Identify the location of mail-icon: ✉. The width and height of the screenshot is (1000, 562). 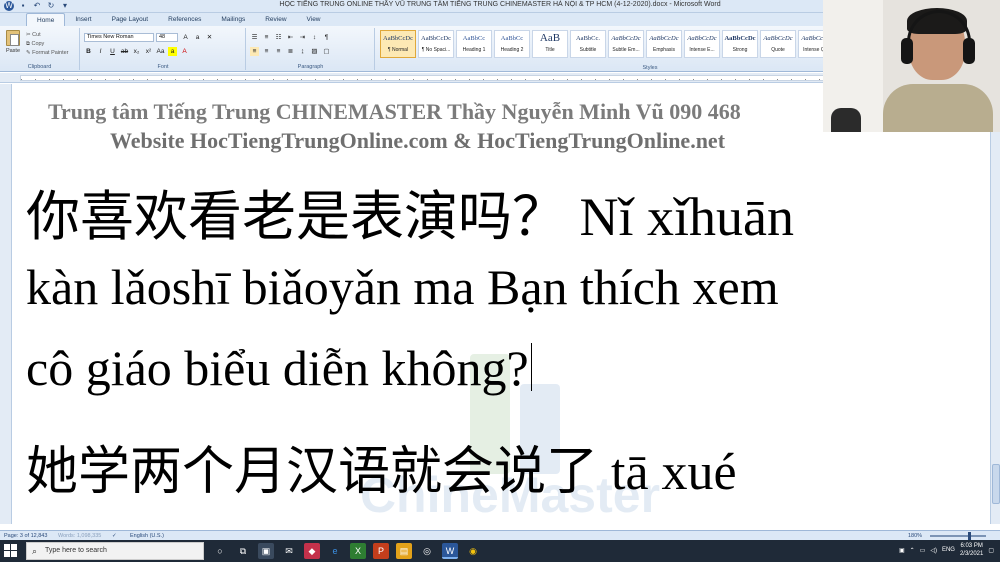
(289, 551).